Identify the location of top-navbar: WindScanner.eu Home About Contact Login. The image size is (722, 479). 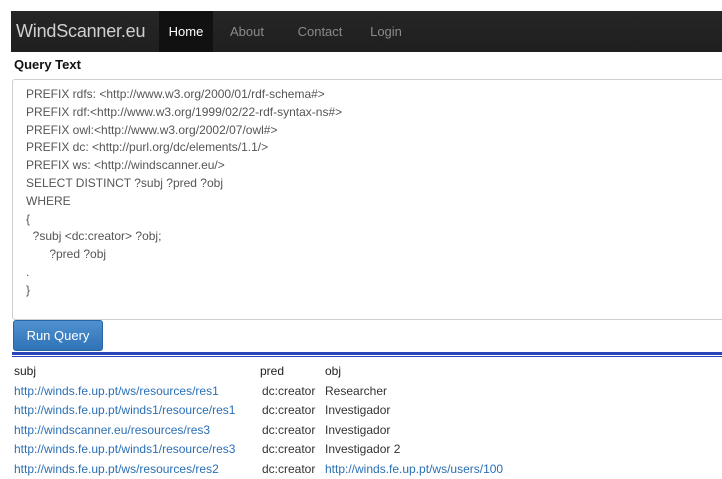
(366, 31).